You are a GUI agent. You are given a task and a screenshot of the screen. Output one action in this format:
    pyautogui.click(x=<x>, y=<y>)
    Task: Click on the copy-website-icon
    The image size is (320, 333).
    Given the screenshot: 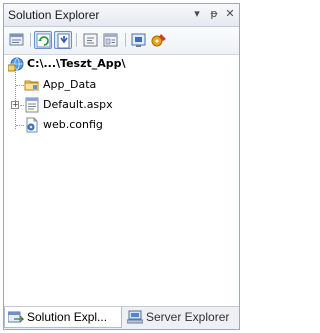 What is the action you would take?
    pyautogui.click(x=138, y=40)
    